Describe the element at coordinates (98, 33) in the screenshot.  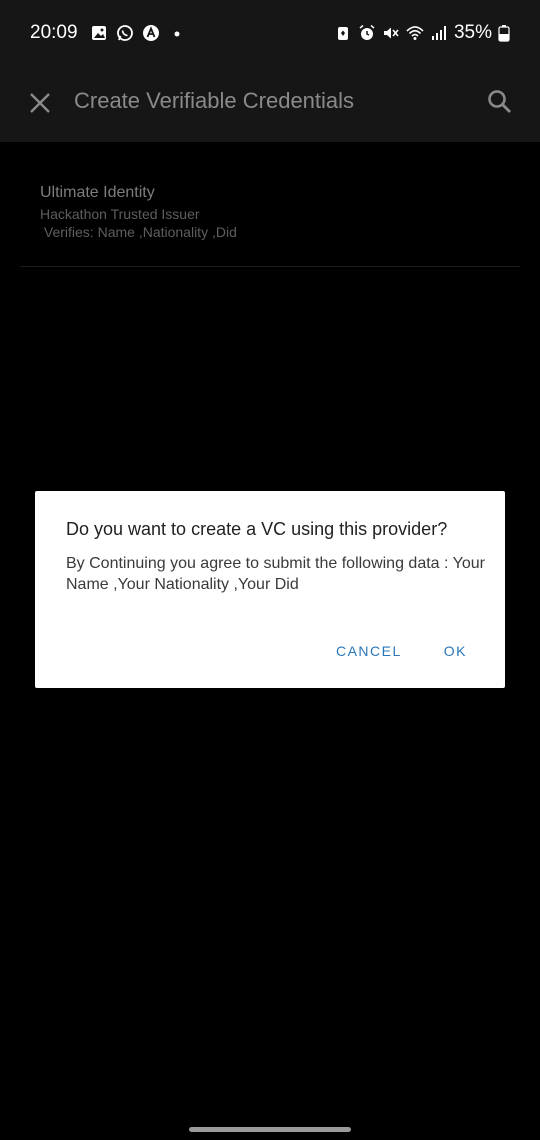
I see `gallery-icon` at that location.